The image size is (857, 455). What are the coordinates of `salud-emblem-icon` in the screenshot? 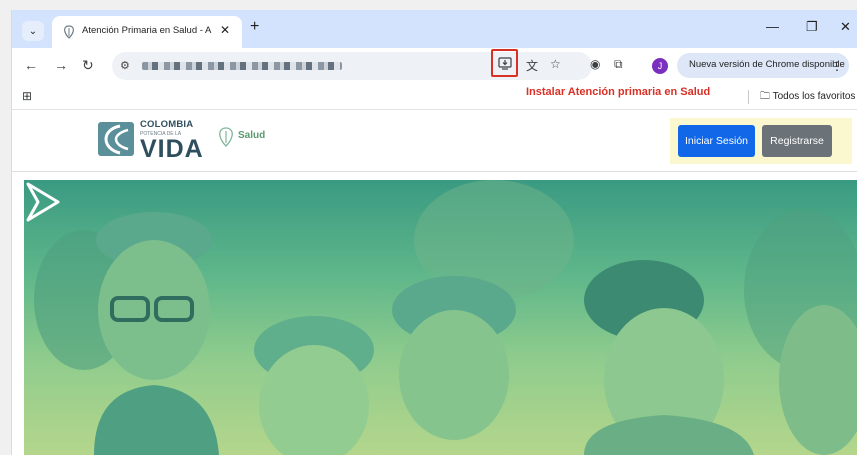 It's located at (226, 137).